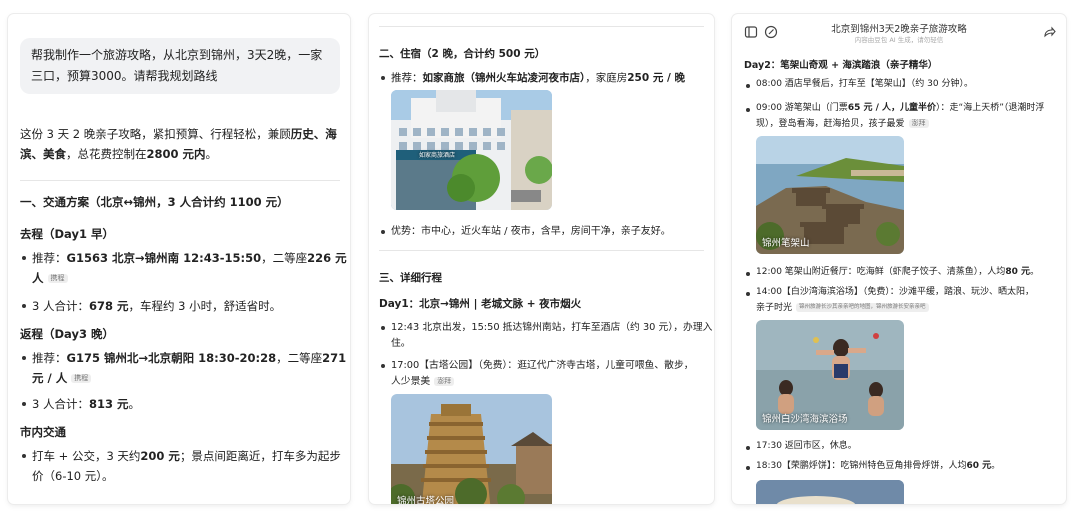 Image resolution: width=1080 pixels, height=518 pixels. I want to click on day2-item-beach: 14:00【白沙湾海滨浴场】（免费）：沙滩平缓，踏浪、玩沙、晒太阳，, so click(890, 292).